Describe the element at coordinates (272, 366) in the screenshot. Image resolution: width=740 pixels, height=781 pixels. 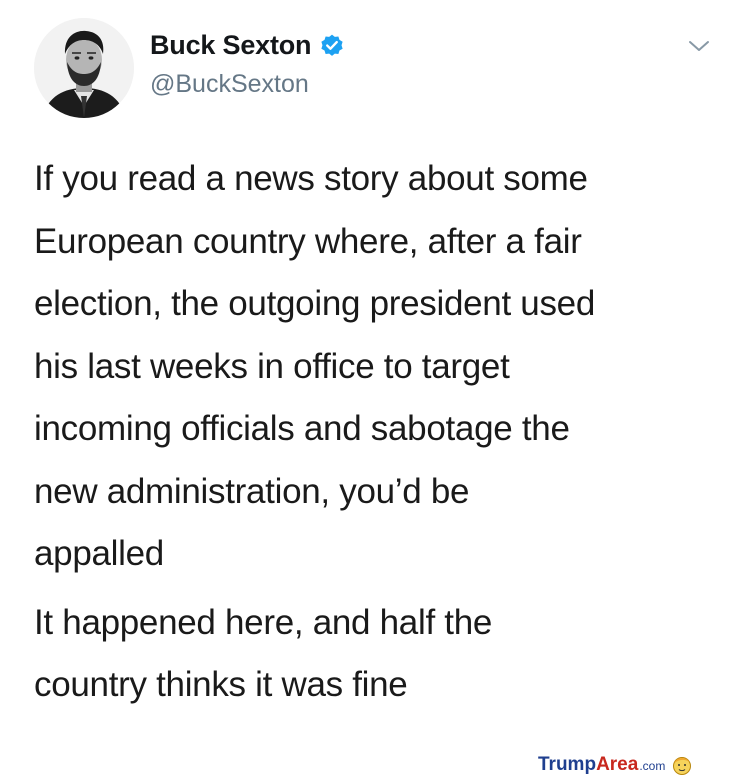
I see `tweet-line: his last weeks in office to target` at that location.